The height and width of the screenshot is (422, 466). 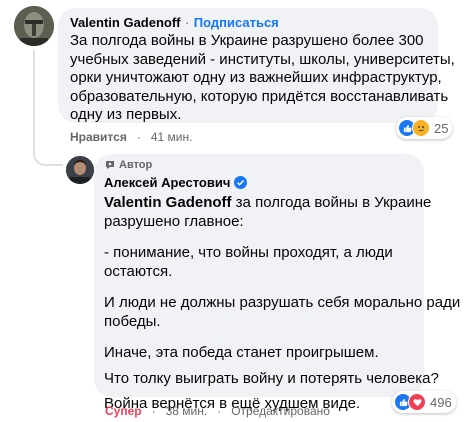 What do you see at coordinates (441, 128) in the screenshot?
I see `reaction-count: 25` at bounding box center [441, 128].